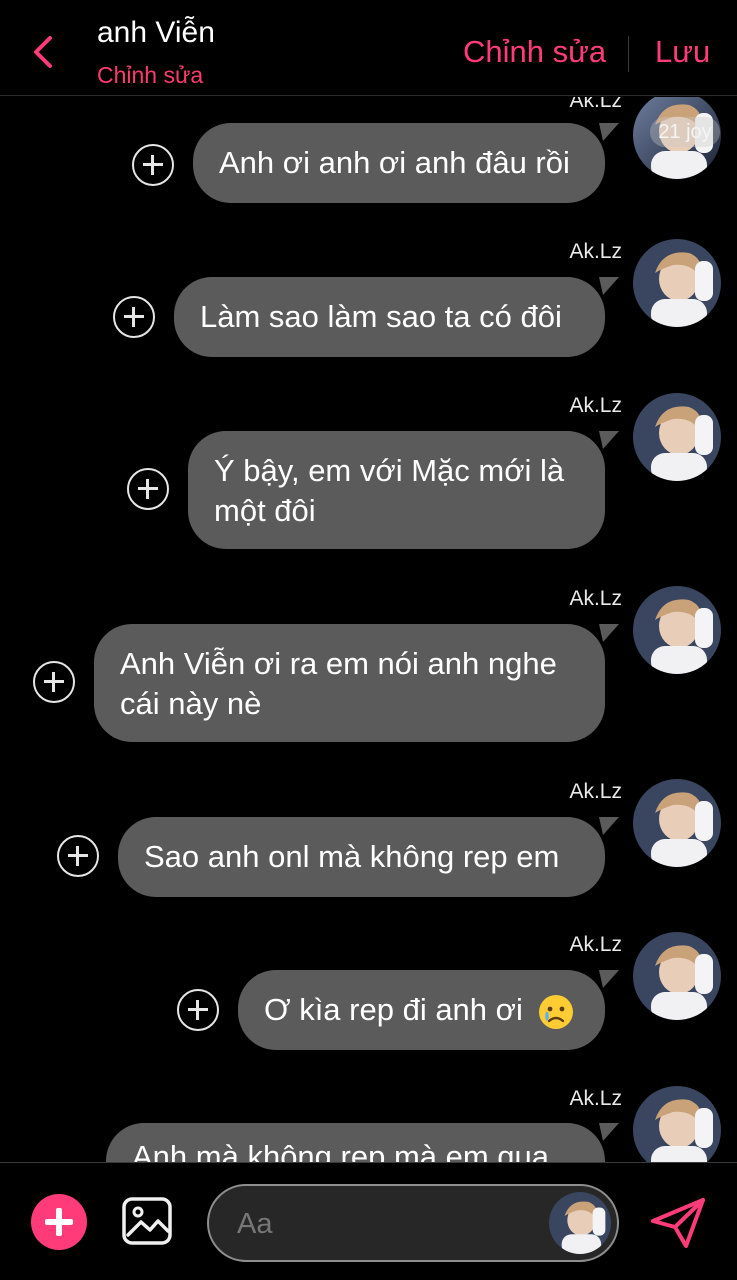 This screenshot has height=1280, width=737. Describe the element at coordinates (555, 1011) in the screenshot. I see `crying-face-icon` at that location.